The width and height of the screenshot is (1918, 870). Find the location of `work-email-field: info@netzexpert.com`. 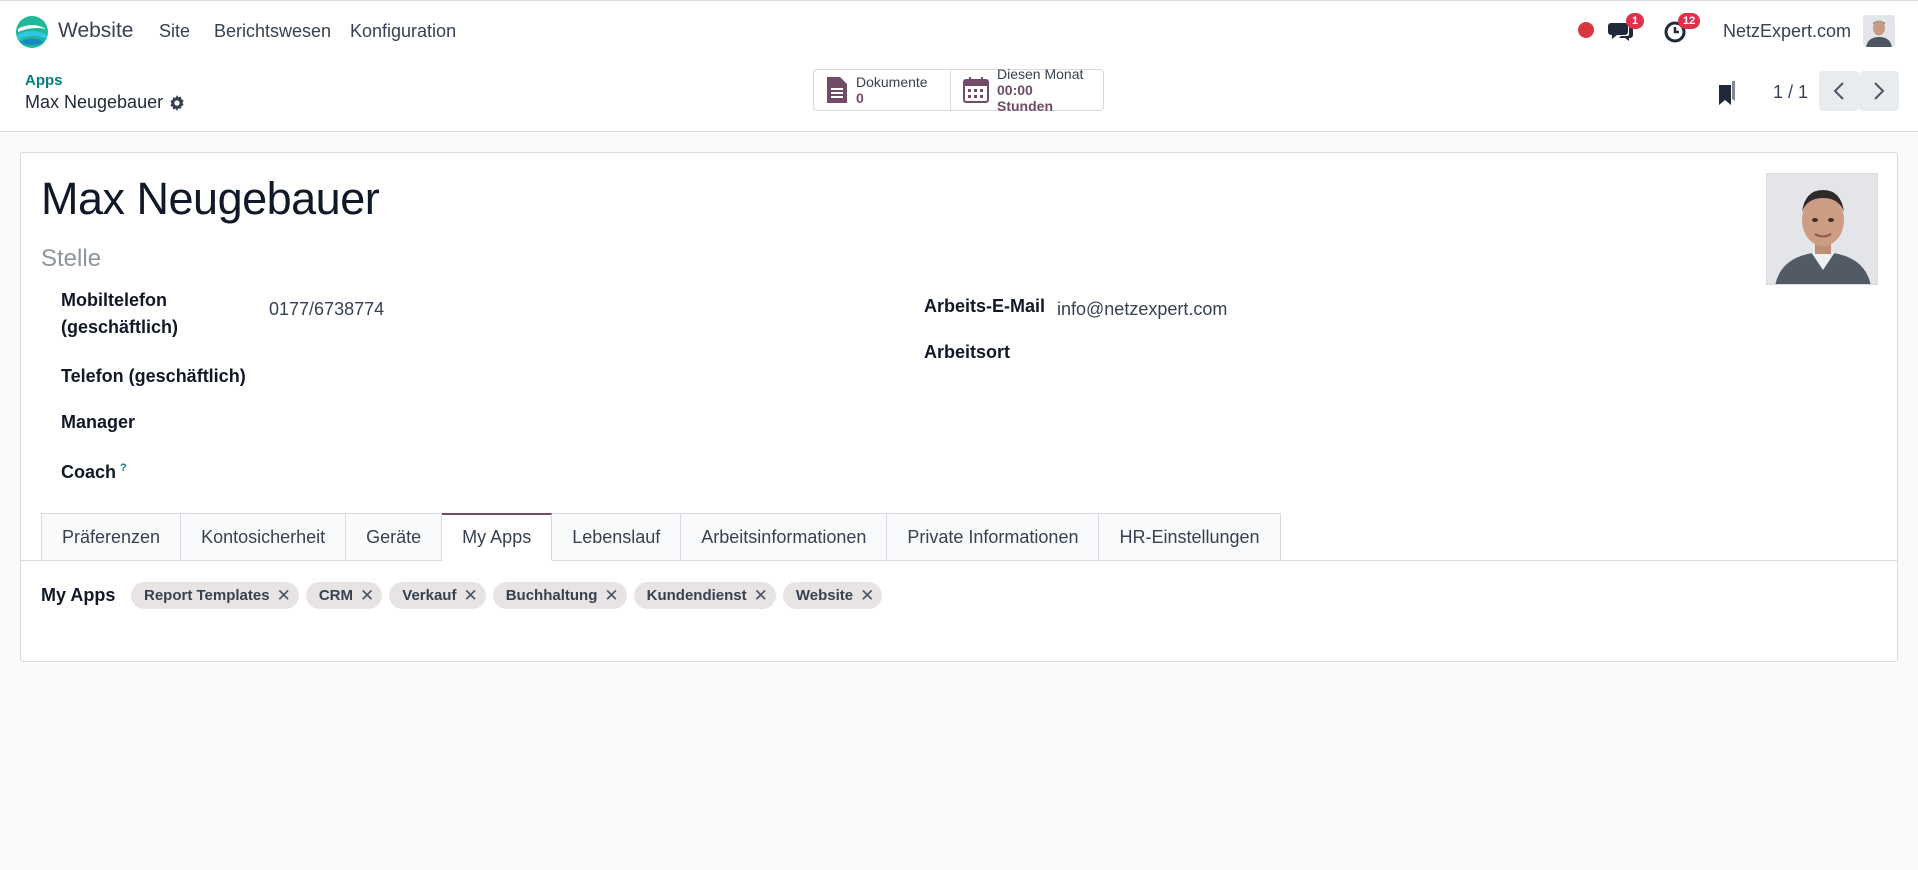

work-email-field: info@netzexpert.com is located at coordinates (1142, 309).